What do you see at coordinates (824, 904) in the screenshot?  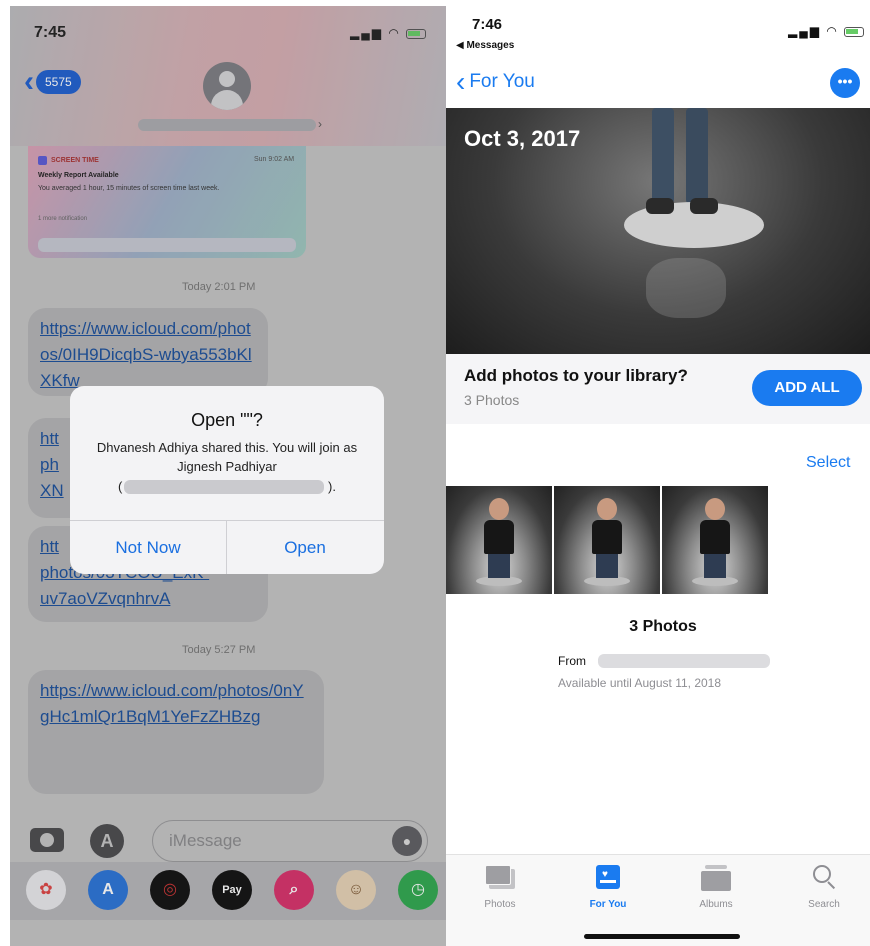 I see `tab-label: Search` at bounding box center [824, 904].